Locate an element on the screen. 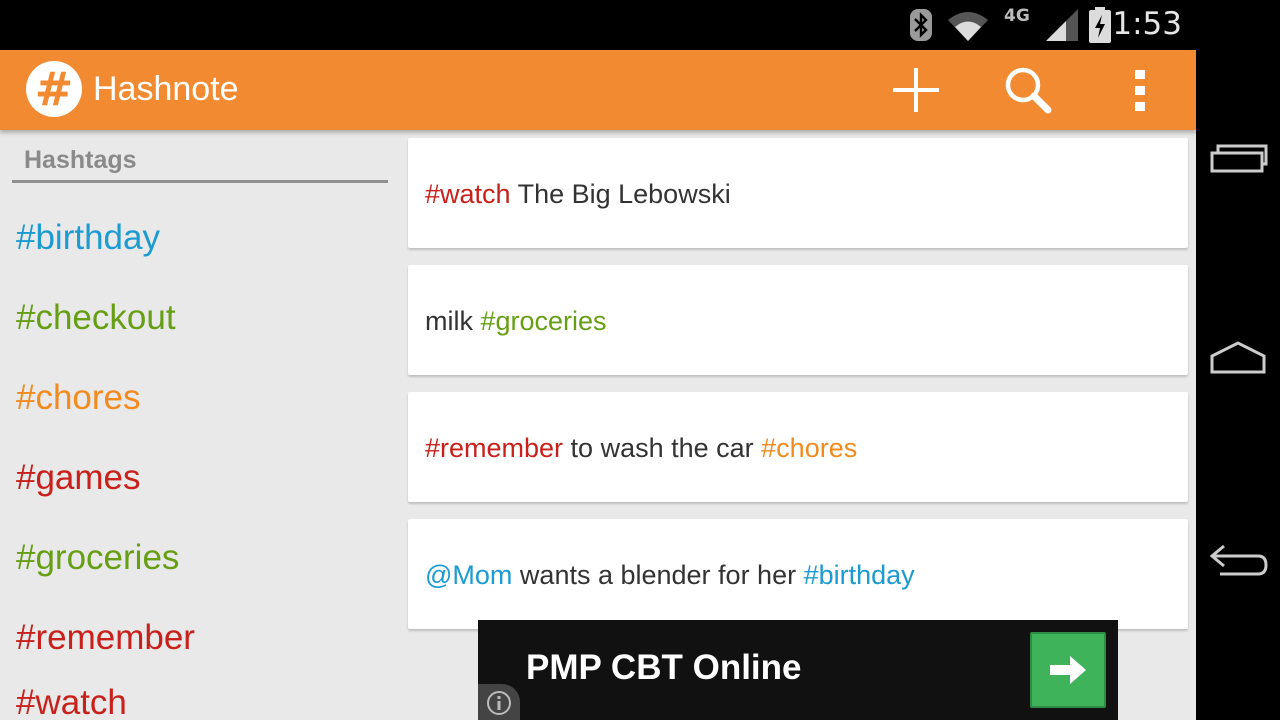 Image resolution: width=1280 pixels, height=720 pixels. back-icon is located at coordinates (1238, 560).